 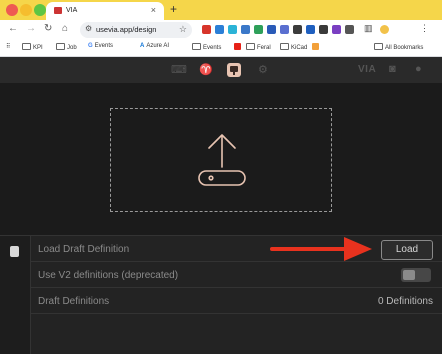 I want to click on toggle-knob, so click(x=409, y=275).